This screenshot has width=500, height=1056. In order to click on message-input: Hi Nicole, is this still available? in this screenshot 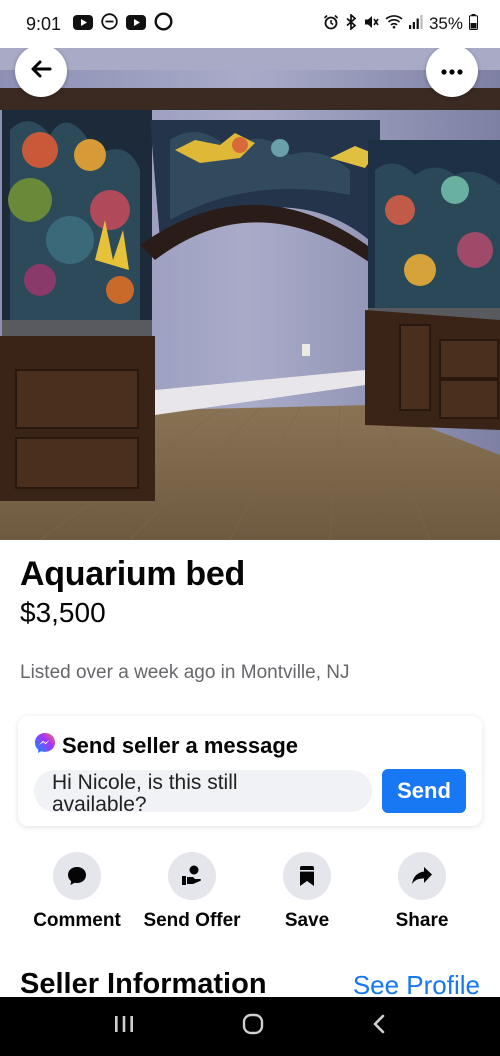, I will do `click(203, 791)`.